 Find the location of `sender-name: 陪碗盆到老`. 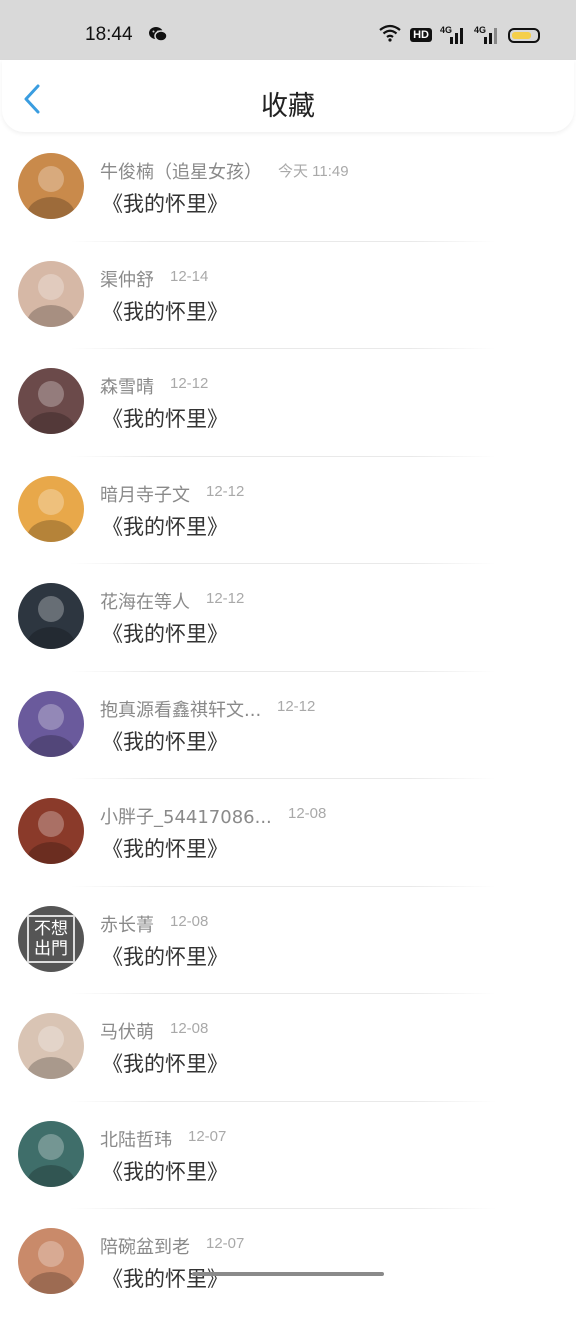

sender-name: 陪碗盆到老 is located at coordinates (145, 1247).